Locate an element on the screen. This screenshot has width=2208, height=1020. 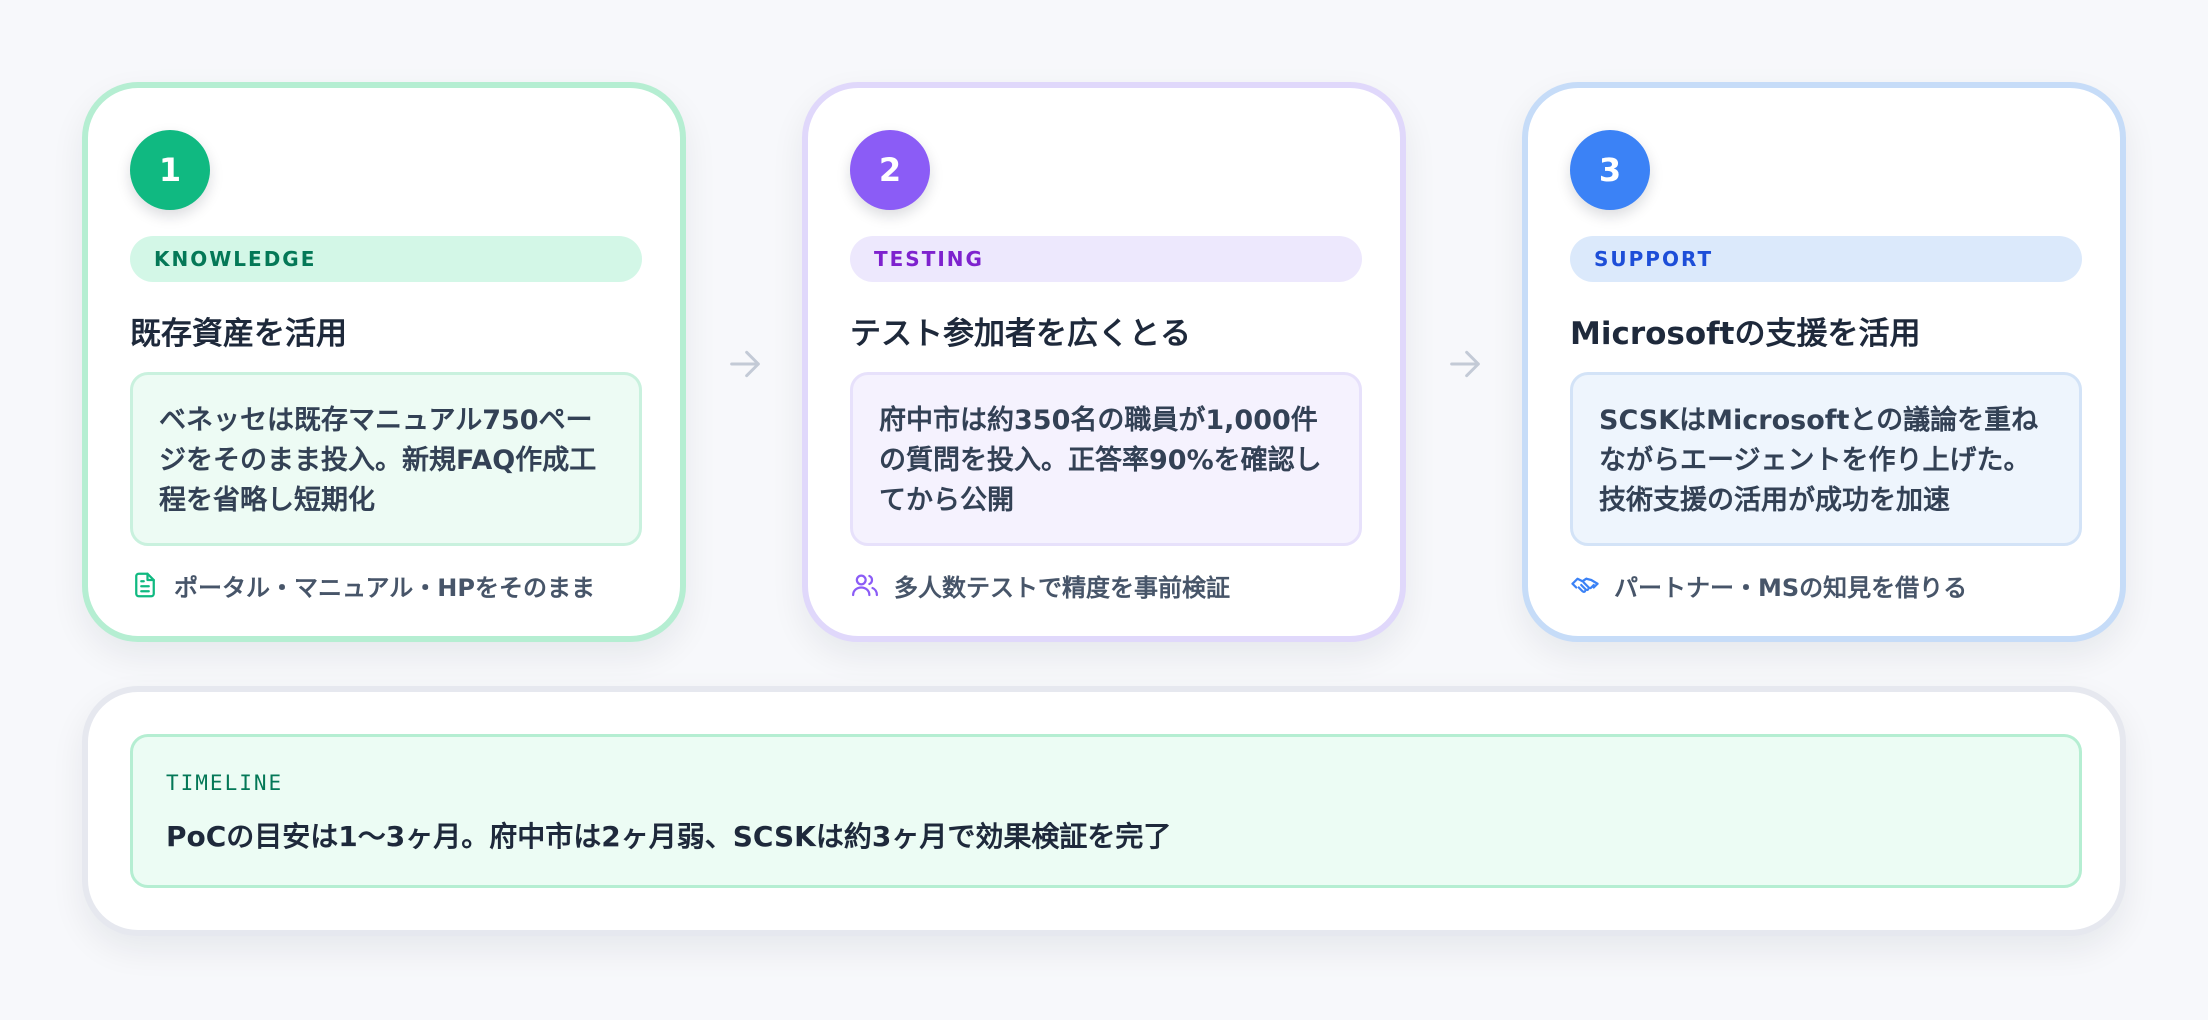
step-footer: パートナー・MSの知見を借りる is located at coordinates (1830, 585).